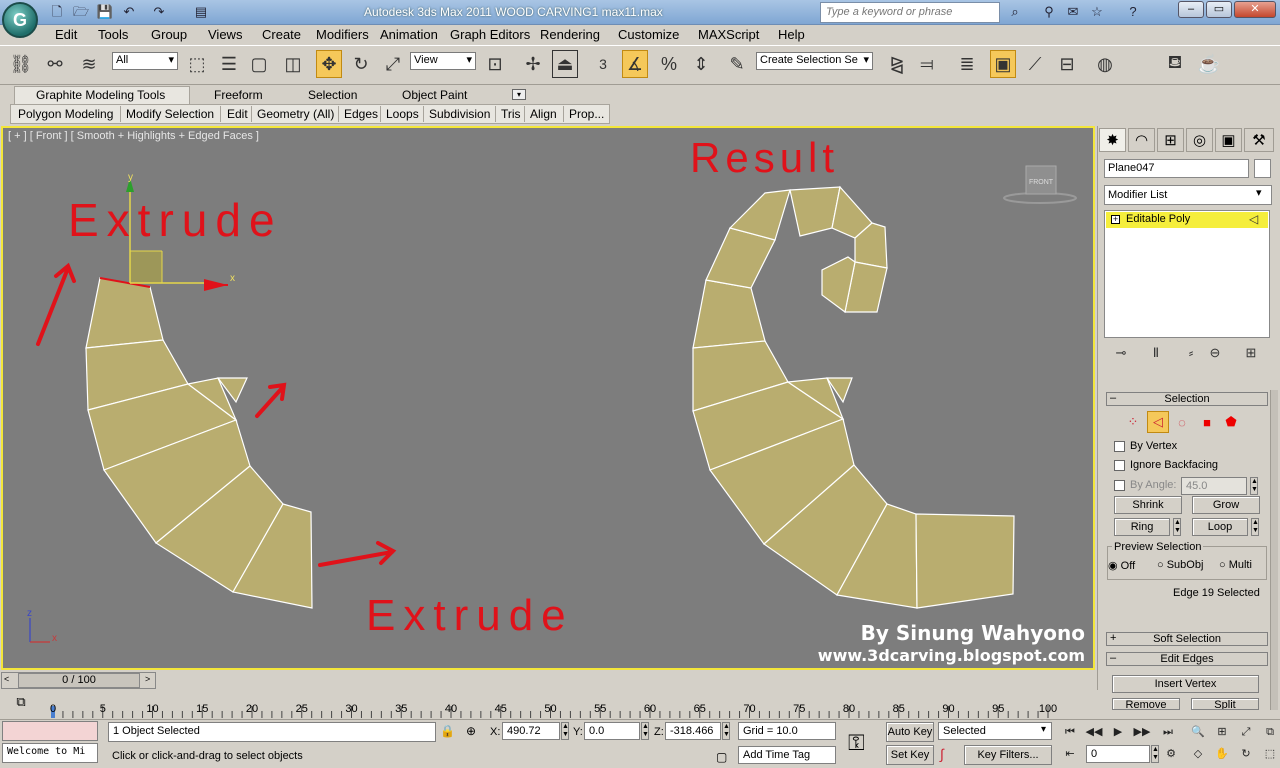 Image resolution: width=1280 pixels, height=768 pixels. What do you see at coordinates (910, 755) in the screenshot?
I see `set-key-button: Set Key` at bounding box center [910, 755].